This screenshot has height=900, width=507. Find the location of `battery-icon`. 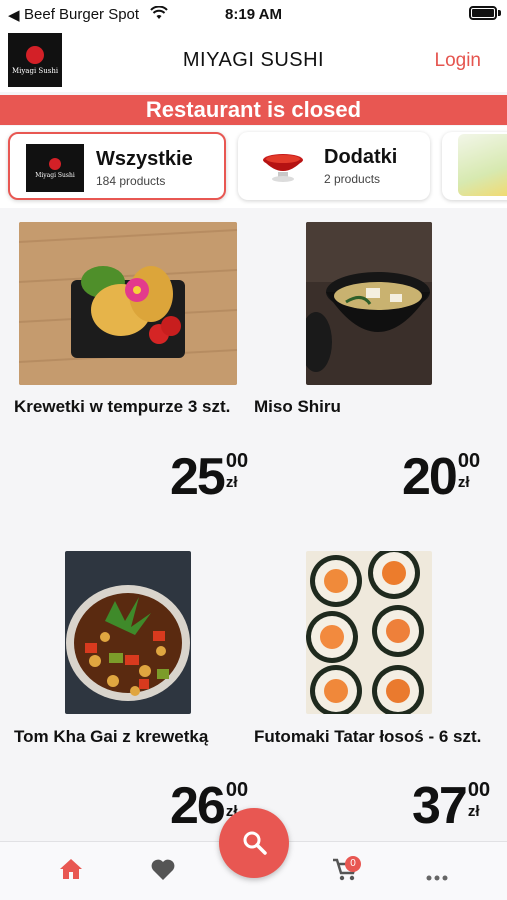

battery-icon is located at coordinates (483, 13).